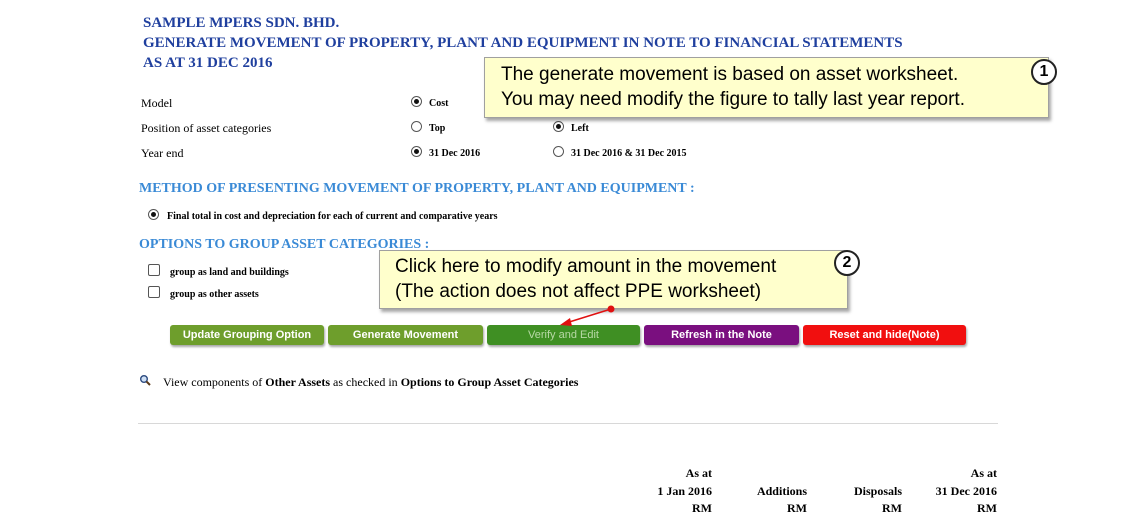 Image resolution: width=1136 pixels, height=522 pixels. I want to click on callout-2-badge: 2, so click(847, 263).